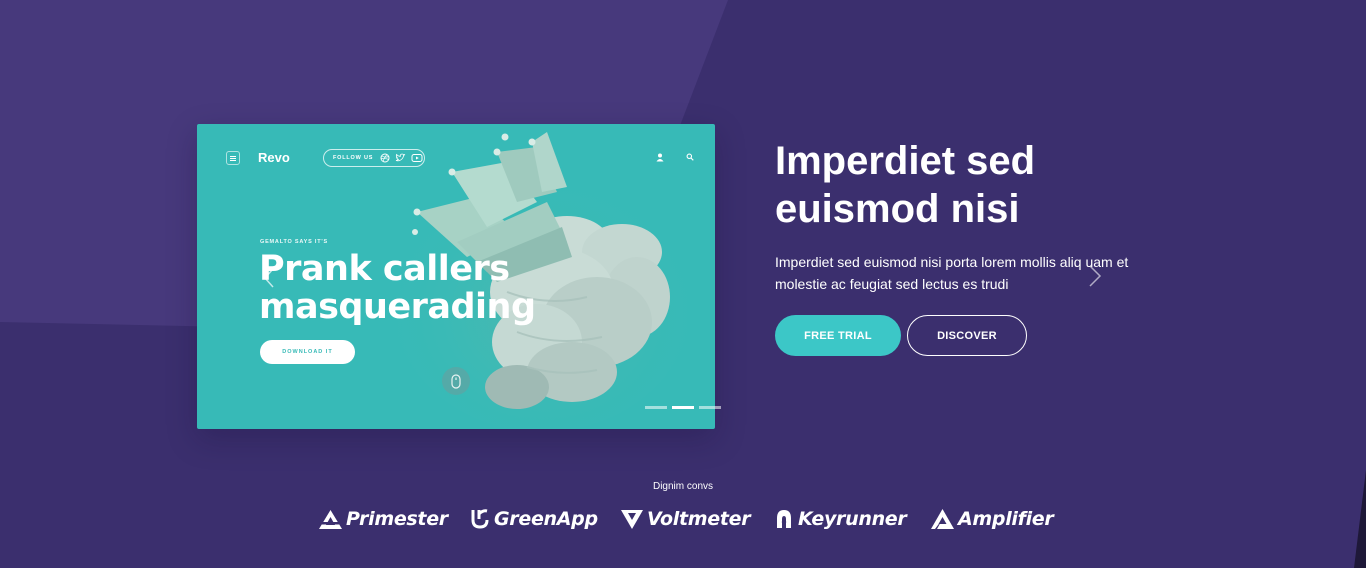  I want to click on voltmeter-label: Voltmeter, so click(699, 519).